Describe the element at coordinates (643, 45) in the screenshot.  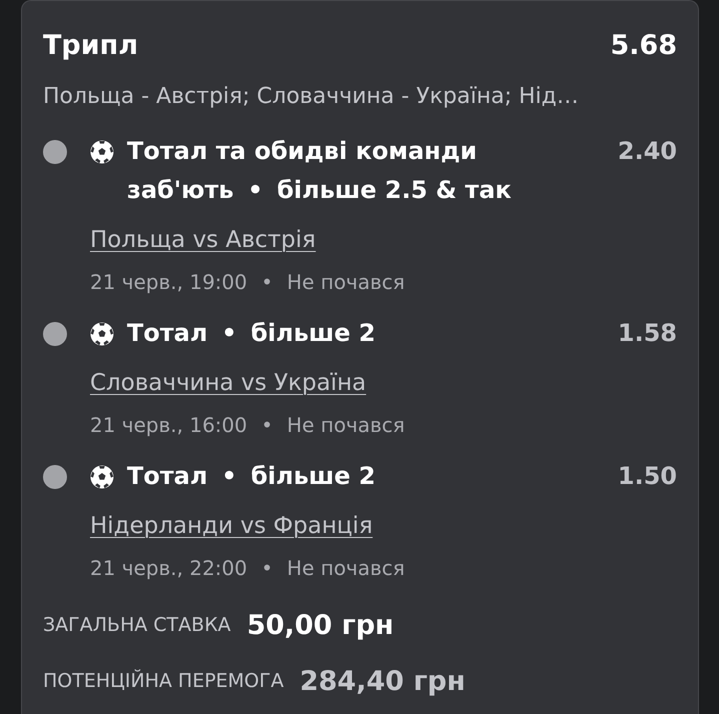
I see `total-odds: 5.68` at that location.